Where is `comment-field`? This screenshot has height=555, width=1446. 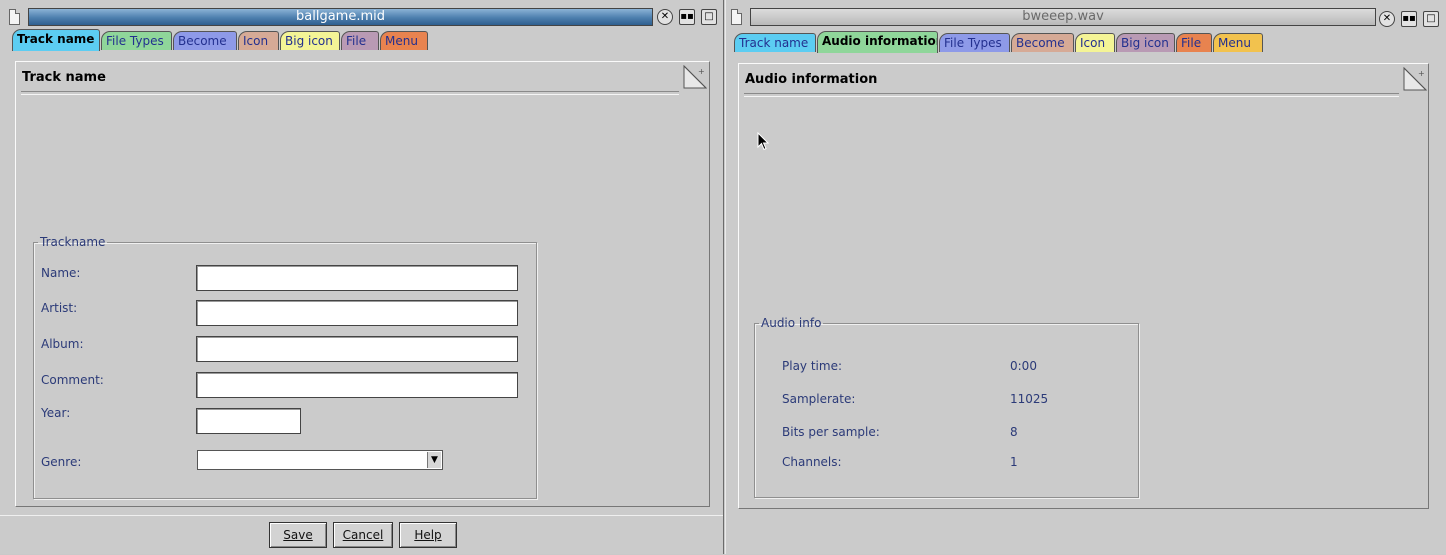
comment-field is located at coordinates (357, 385).